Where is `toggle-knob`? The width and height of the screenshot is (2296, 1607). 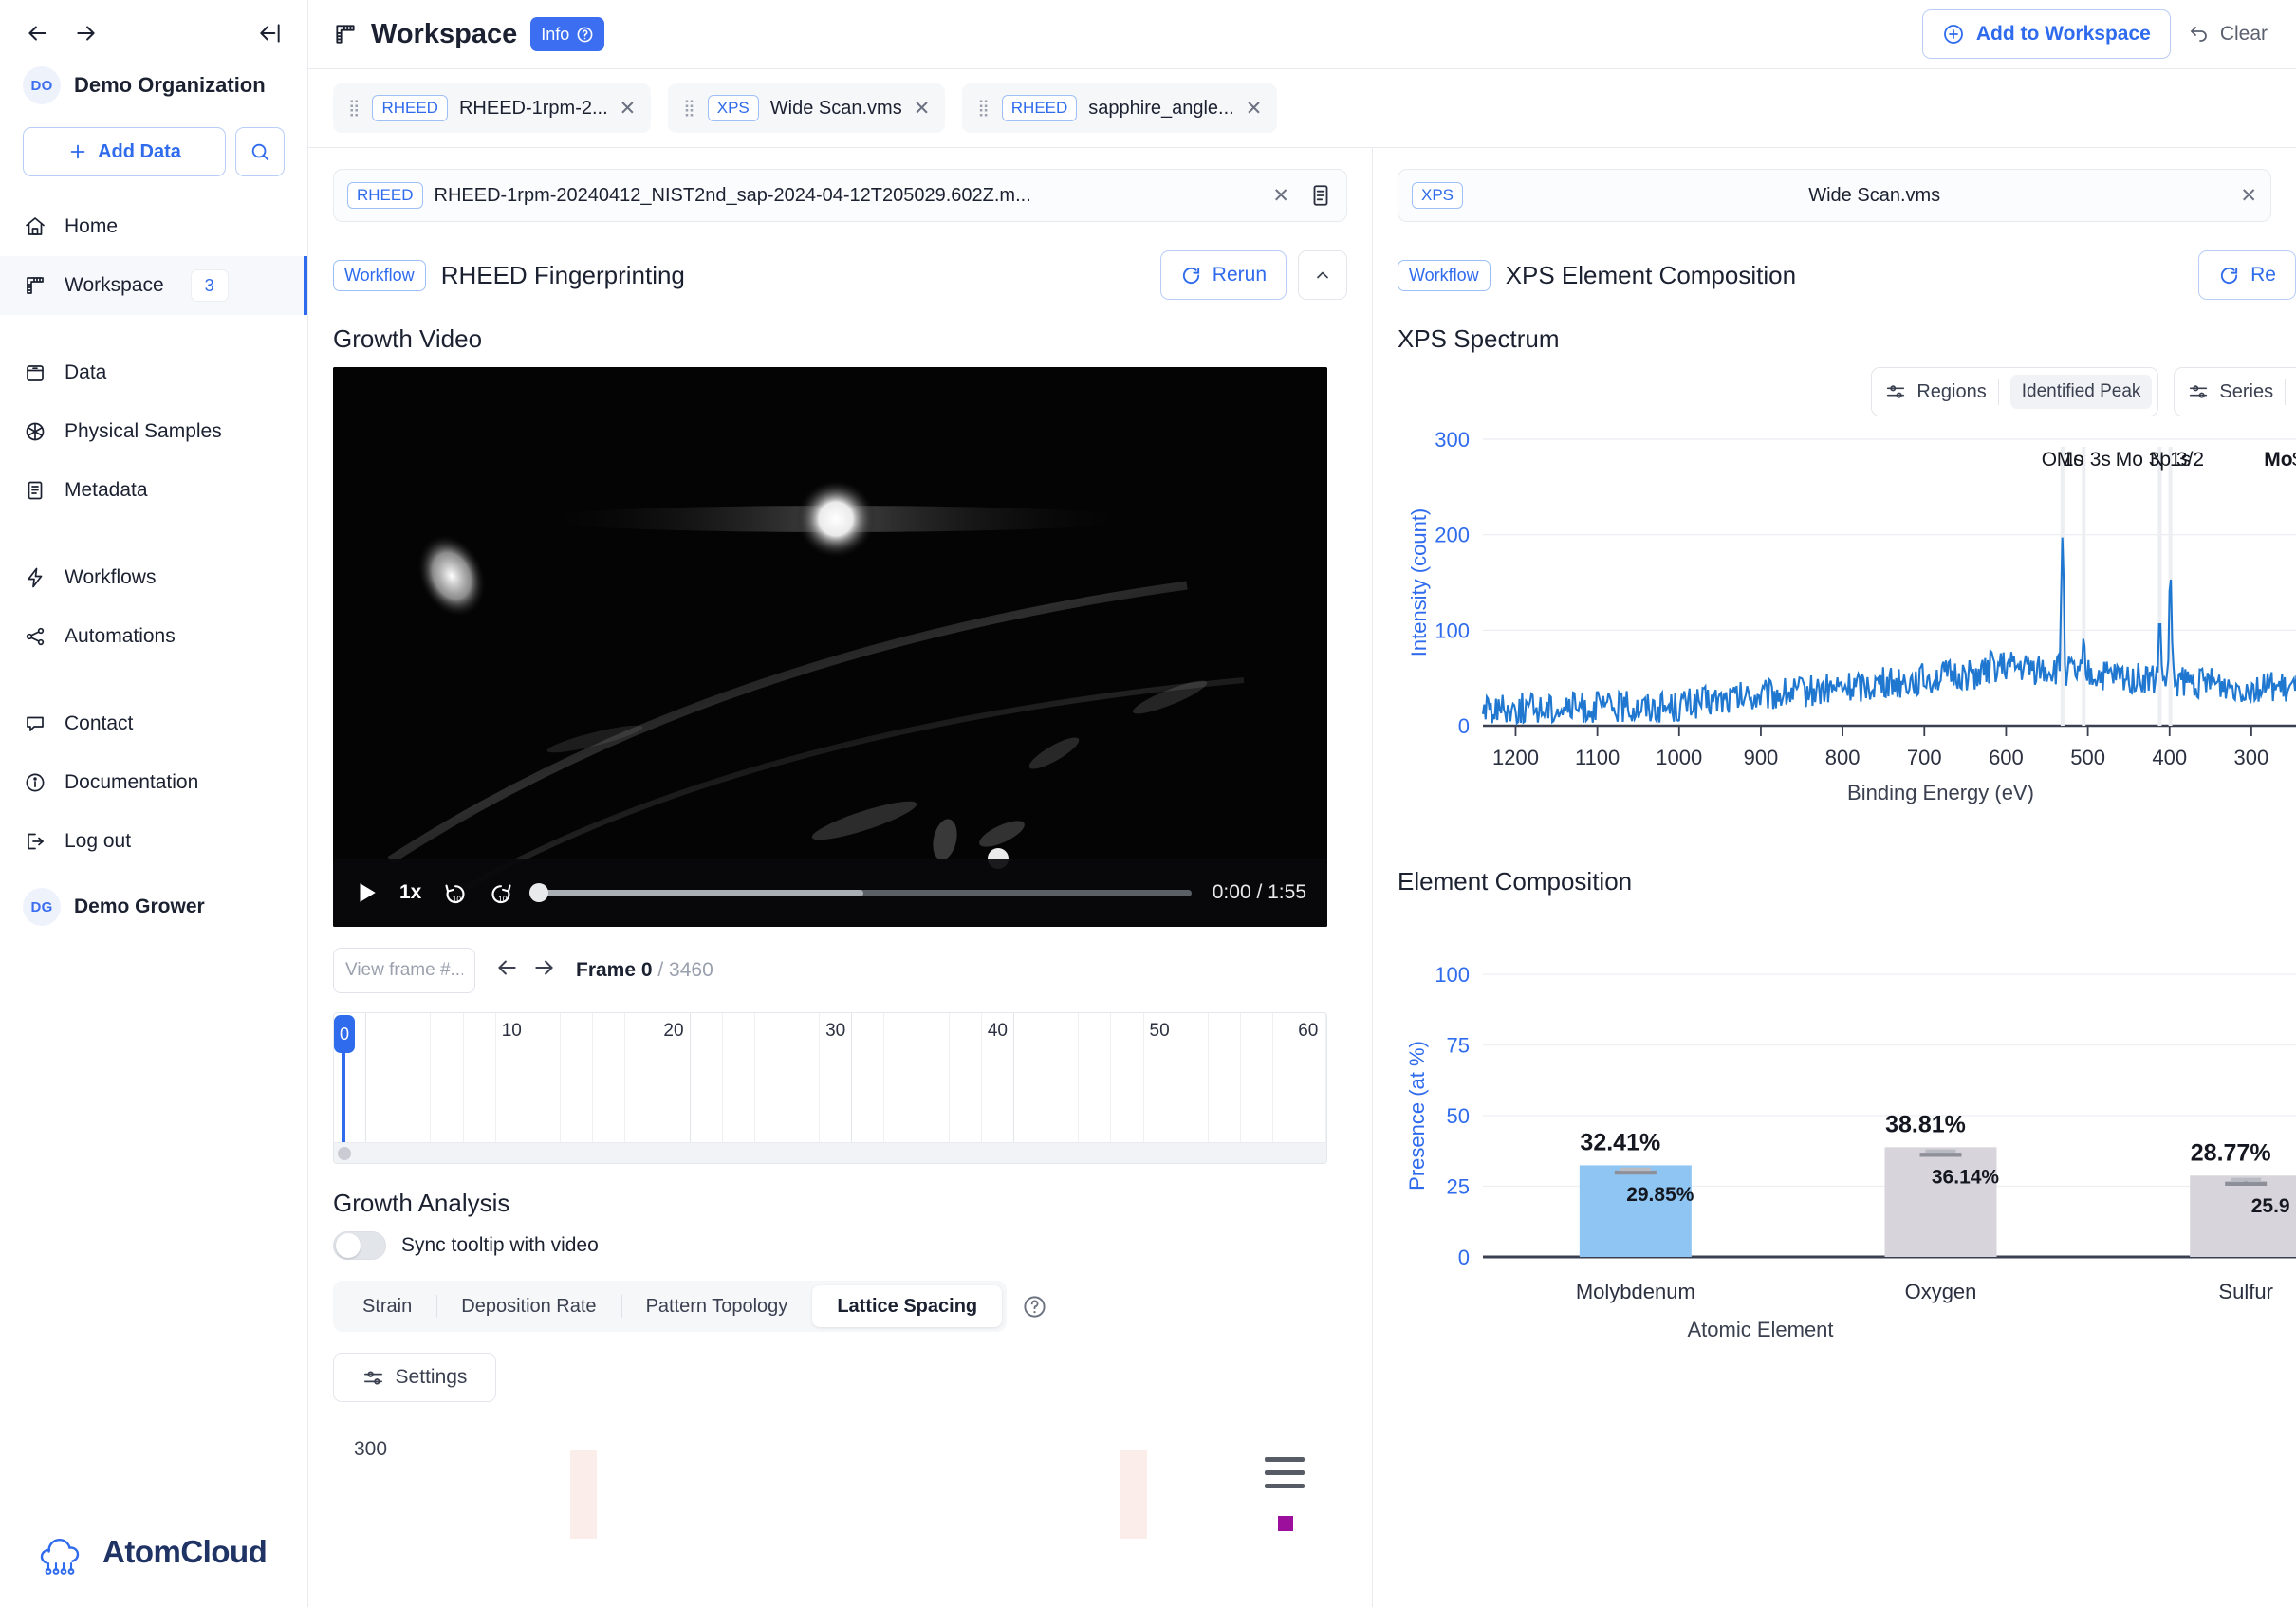
toggle-knob is located at coordinates (348, 1245).